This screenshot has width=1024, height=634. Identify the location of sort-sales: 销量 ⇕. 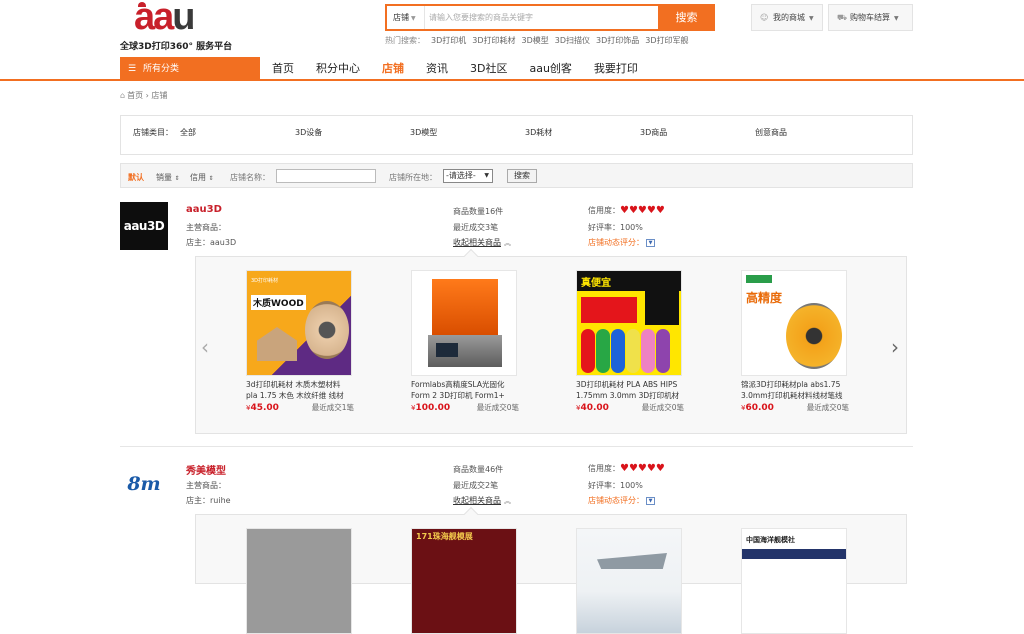
(168, 177).